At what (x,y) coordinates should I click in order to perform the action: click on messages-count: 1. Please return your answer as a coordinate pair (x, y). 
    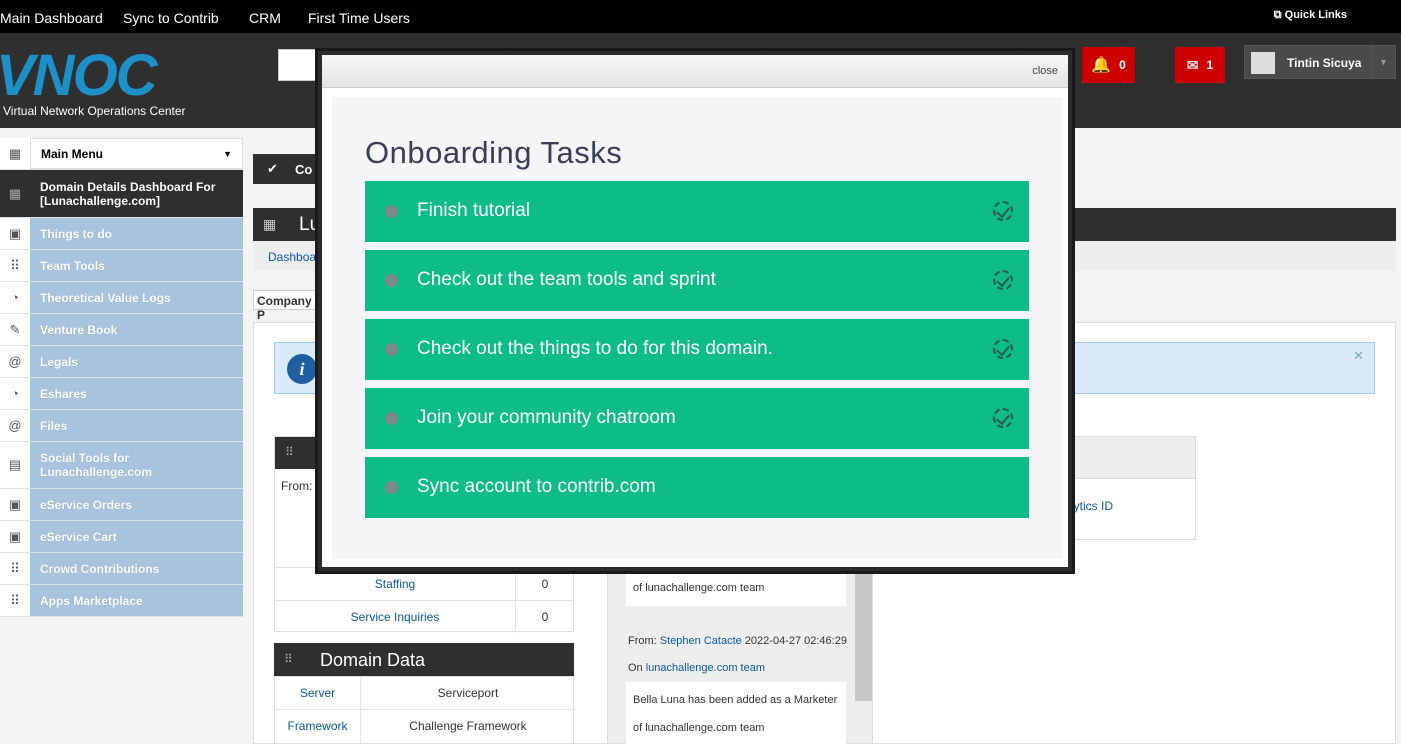
    Looking at the image, I should click on (1210, 65).